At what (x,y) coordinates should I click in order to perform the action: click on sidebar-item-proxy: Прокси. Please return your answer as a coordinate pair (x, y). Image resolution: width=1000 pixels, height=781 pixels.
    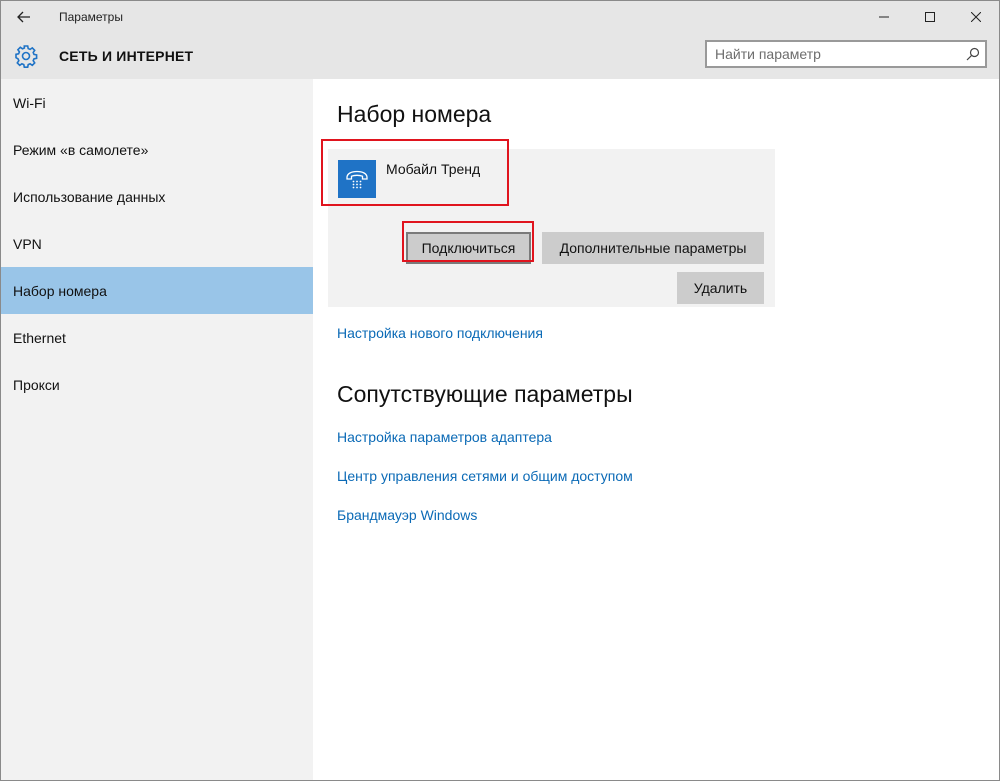
    Looking at the image, I should click on (157, 384).